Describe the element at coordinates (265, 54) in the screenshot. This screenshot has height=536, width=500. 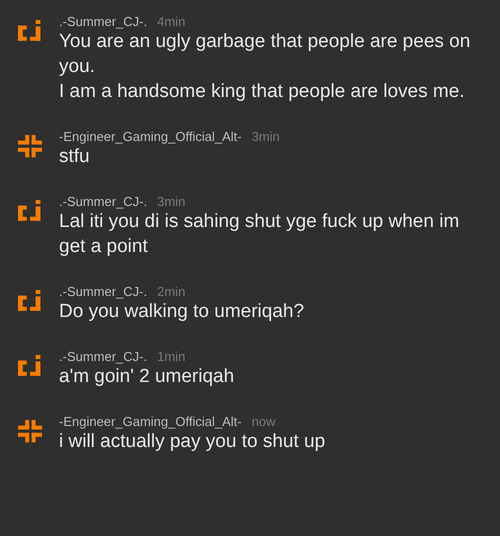
I see `message-text: You are an ugly garbage that people are pees on you.` at that location.